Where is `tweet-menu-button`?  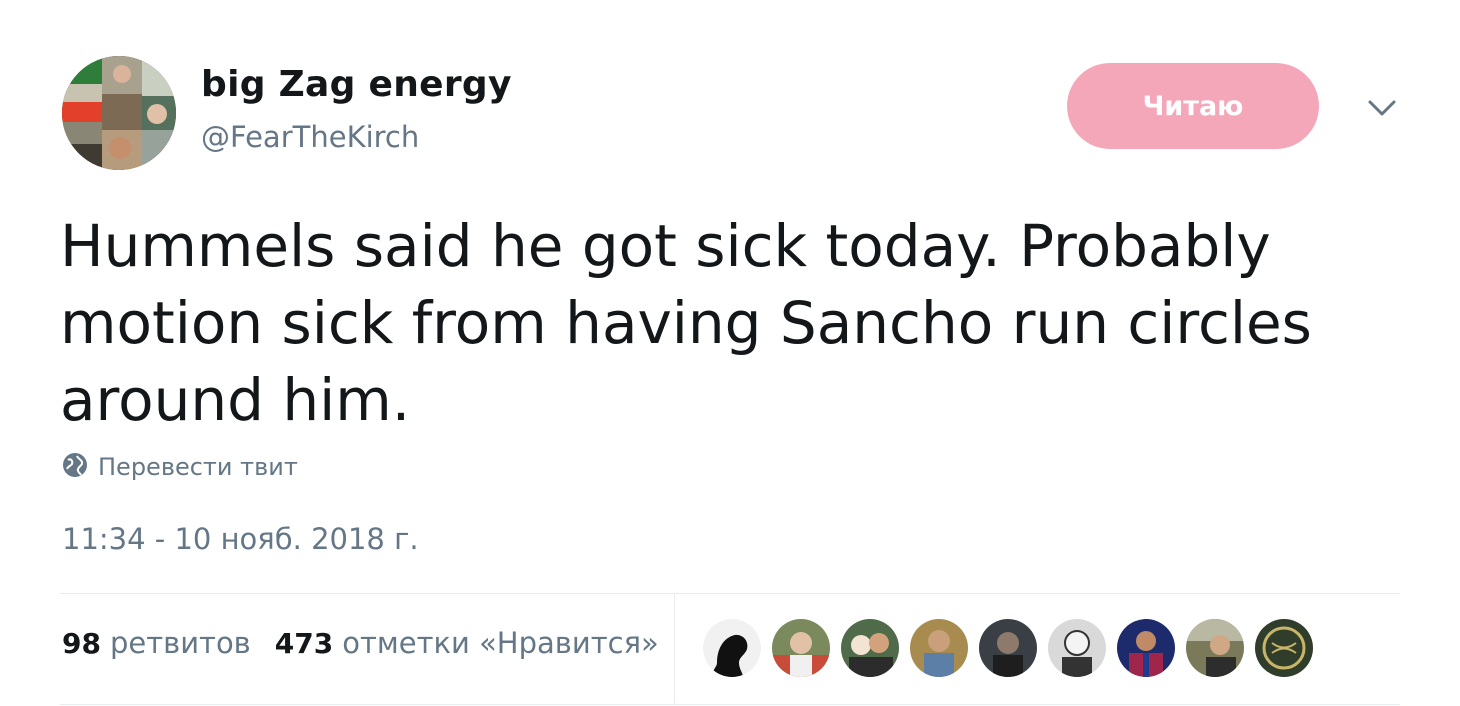 tweet-menu-button is located at coordinates (1382, 110).